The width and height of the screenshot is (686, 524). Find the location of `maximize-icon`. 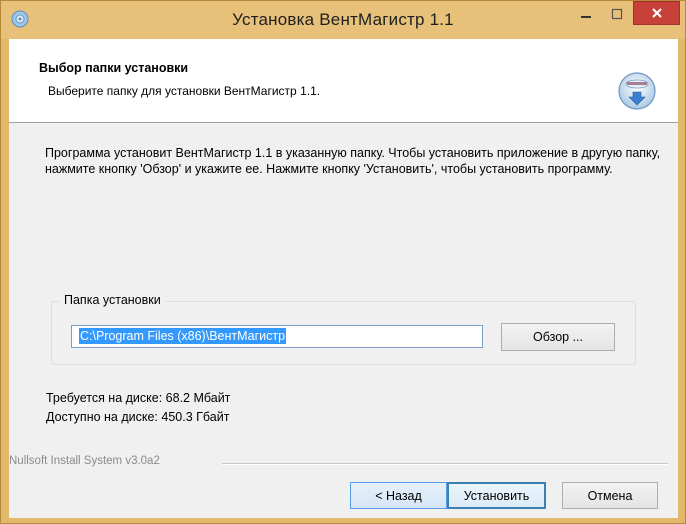

maximize-icon is located at coordinates (617, 14).